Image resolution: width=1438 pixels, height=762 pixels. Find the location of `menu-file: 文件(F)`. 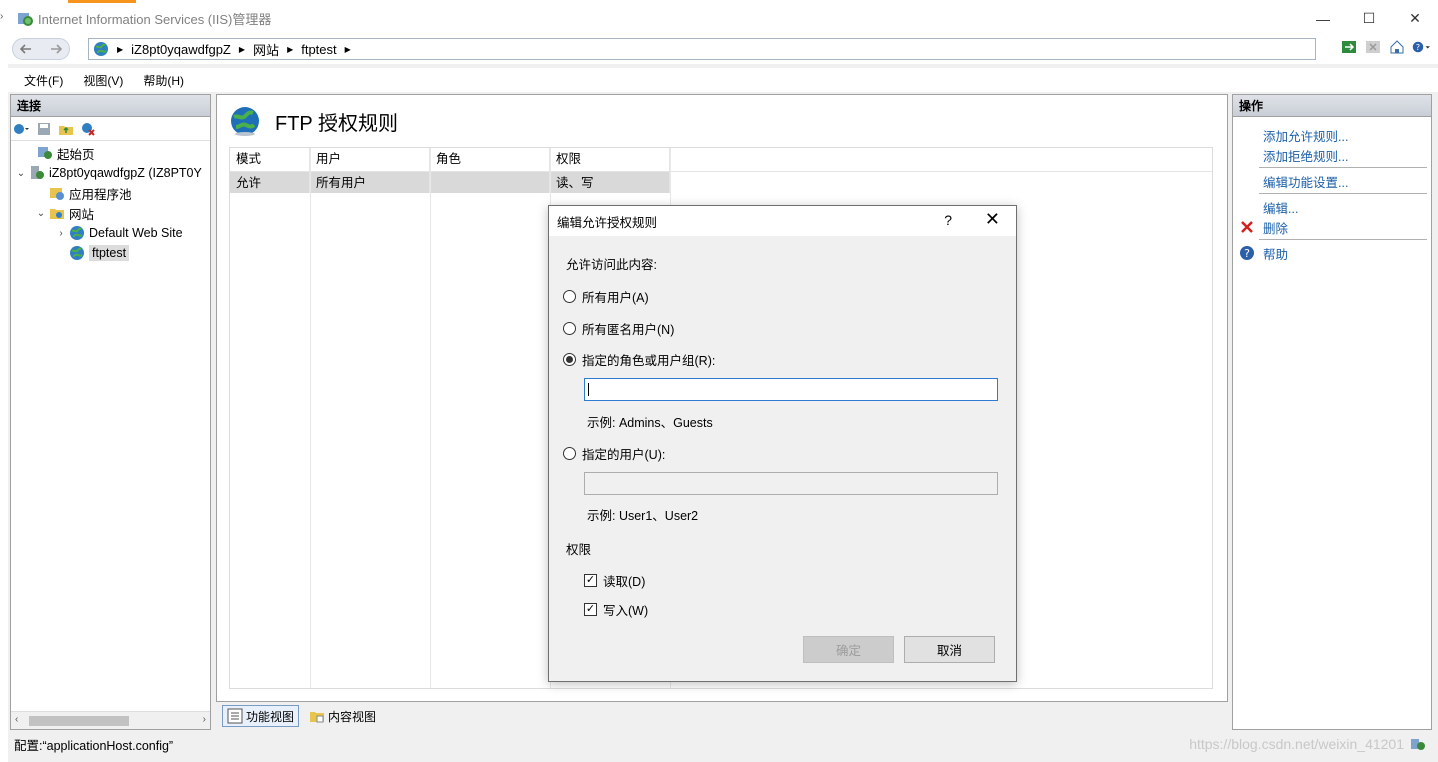

menu-file: 文件(F) is located at coordinates (43, 80).